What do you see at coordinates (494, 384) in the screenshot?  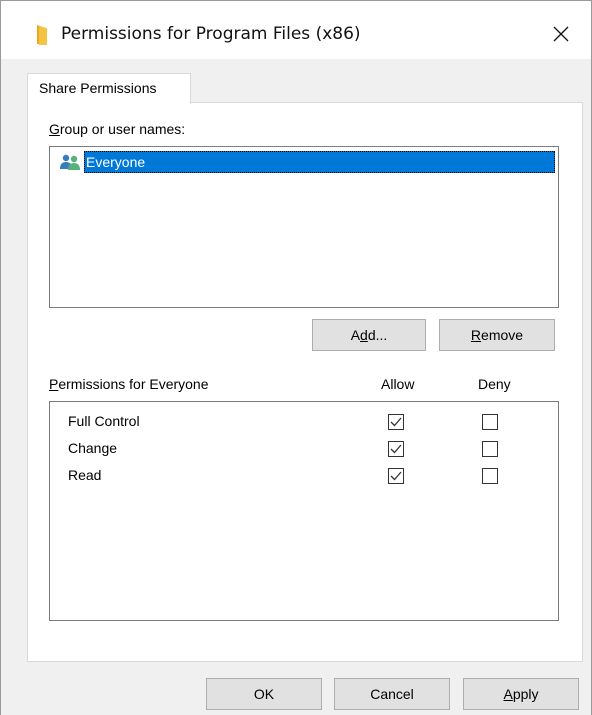 I see `deny-column-header: Deny` at bounding box center [494, 384].